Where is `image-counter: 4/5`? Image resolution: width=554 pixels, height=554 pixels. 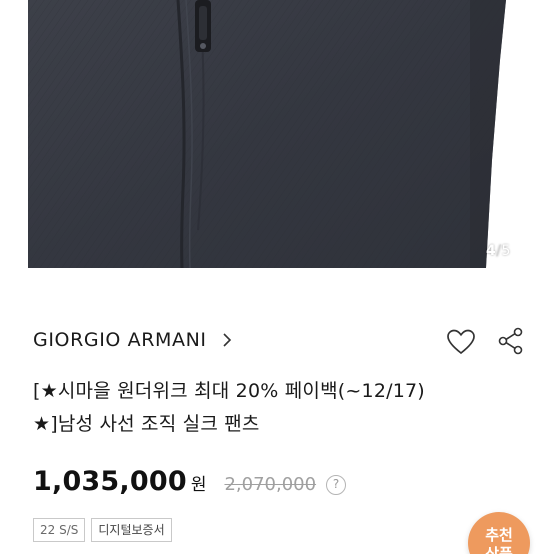
image-counter: 4/5 is located at coordinates (498, 251).